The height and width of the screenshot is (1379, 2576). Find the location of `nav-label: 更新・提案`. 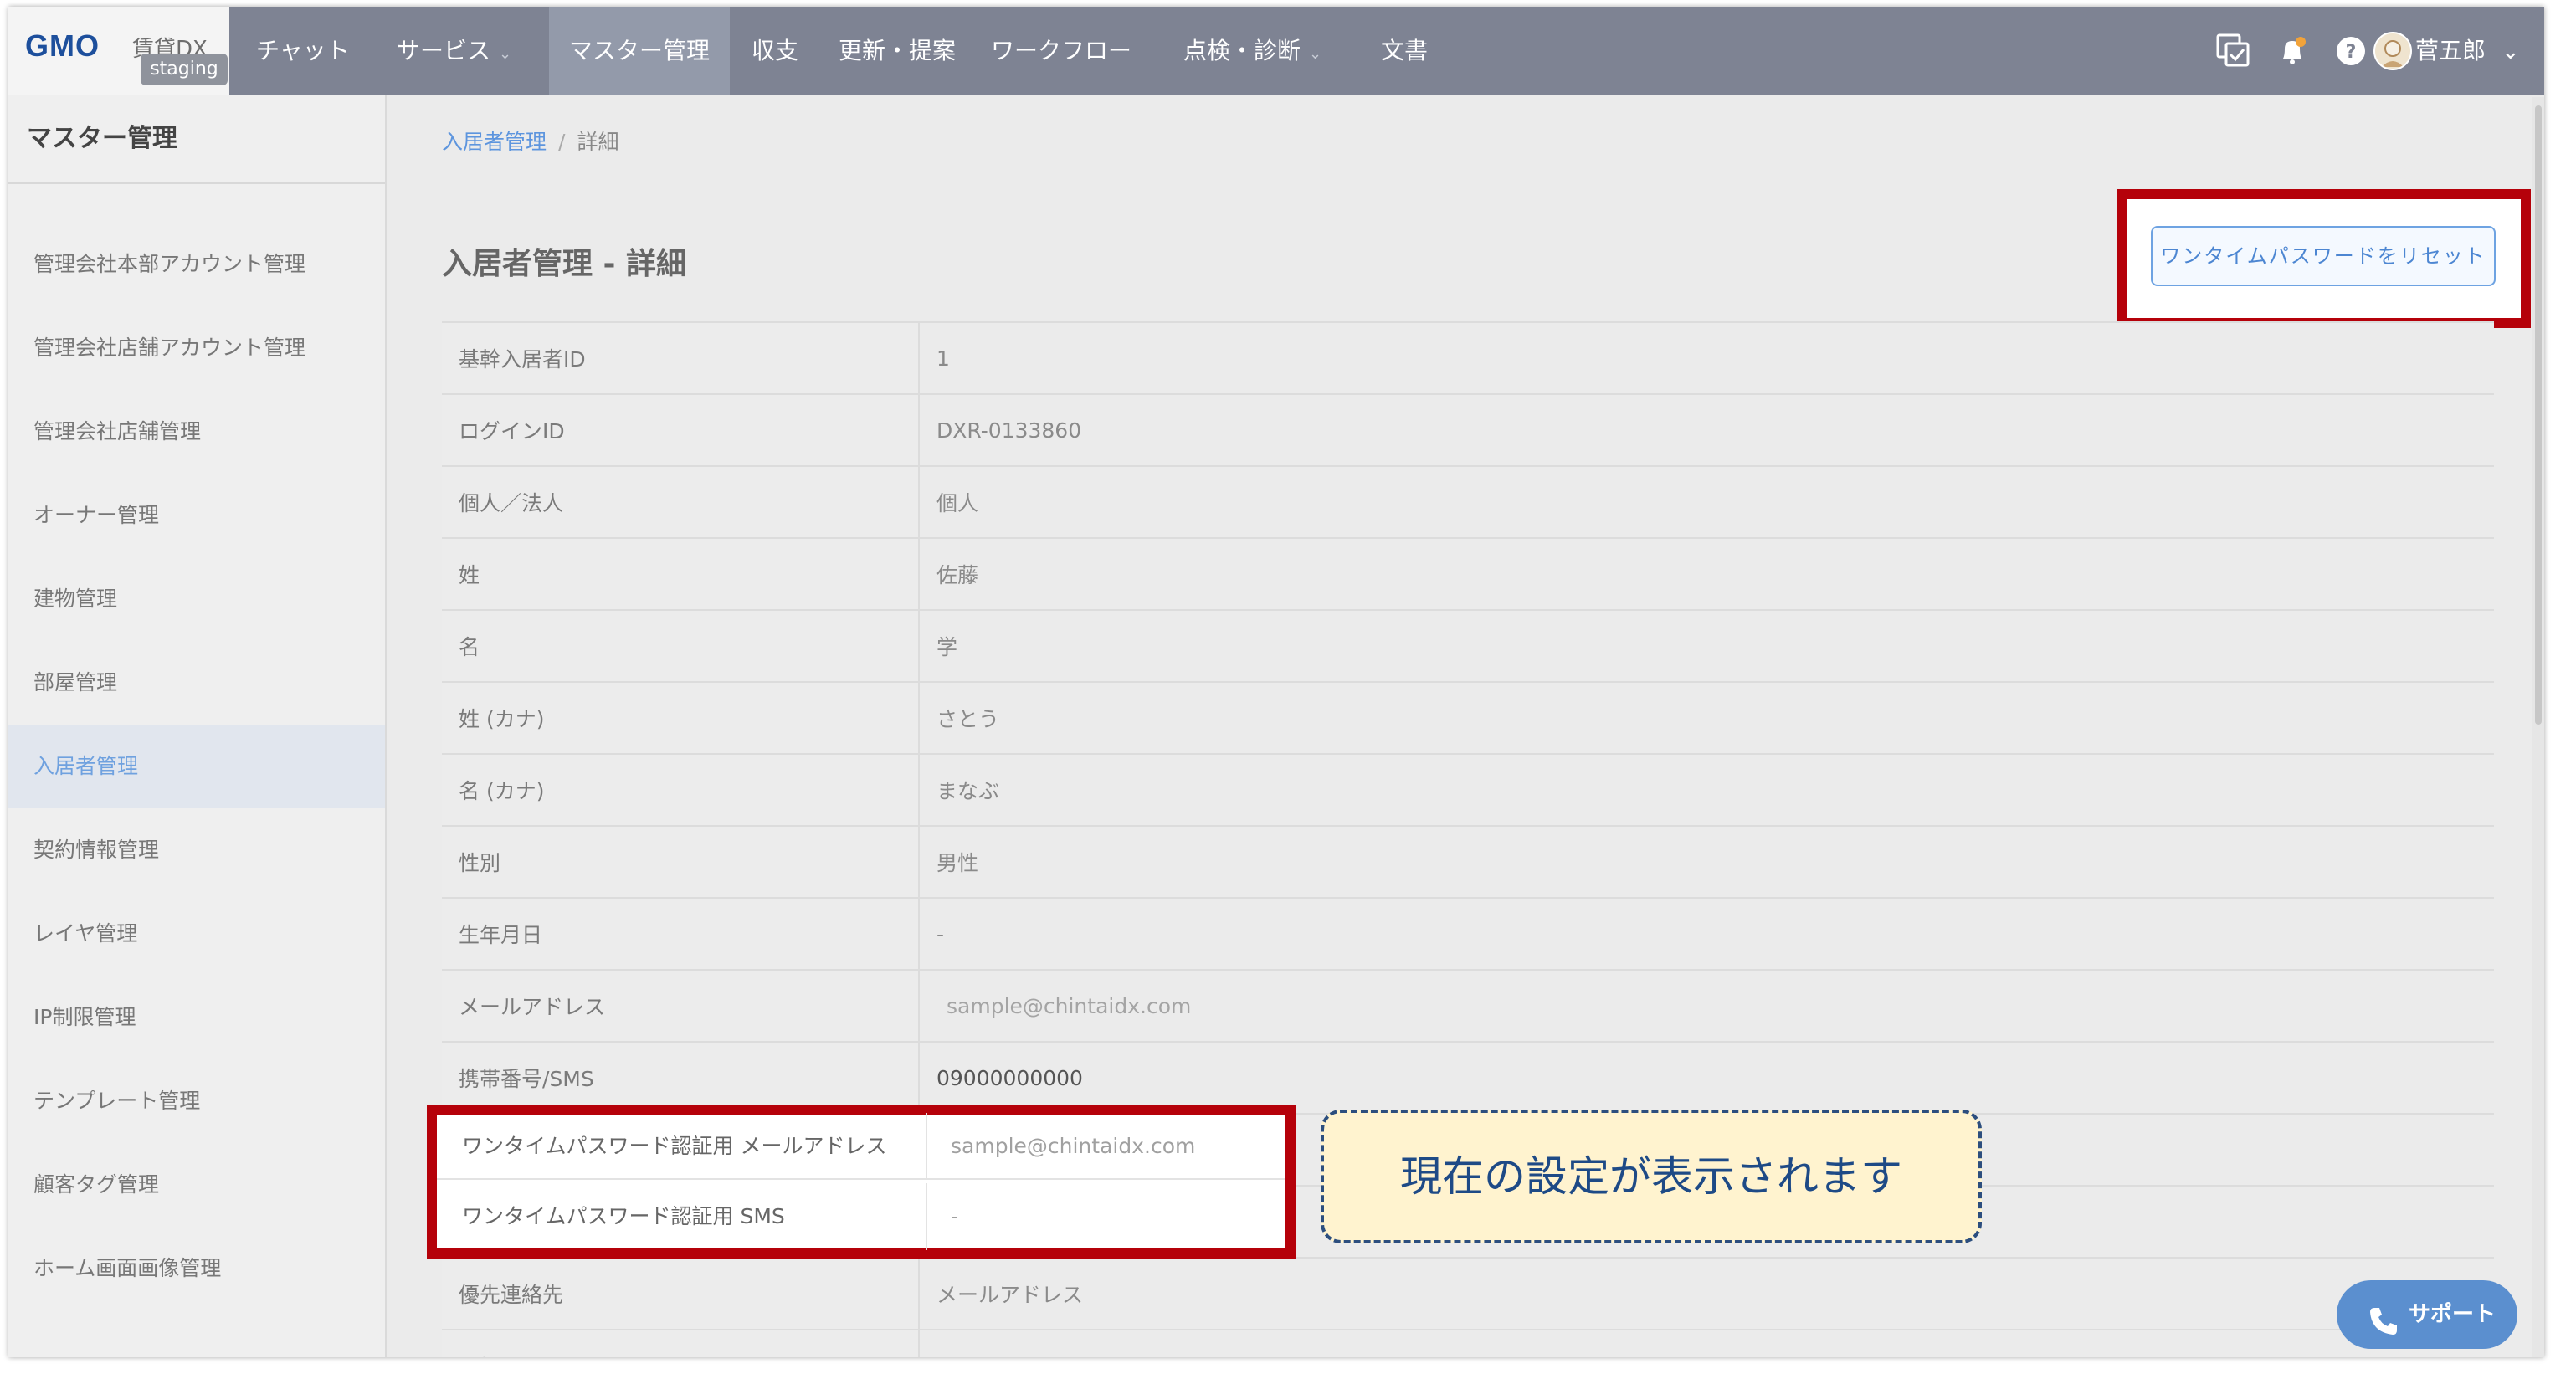

nav-label: 更新・提案 is located at coordinates (898, 50).